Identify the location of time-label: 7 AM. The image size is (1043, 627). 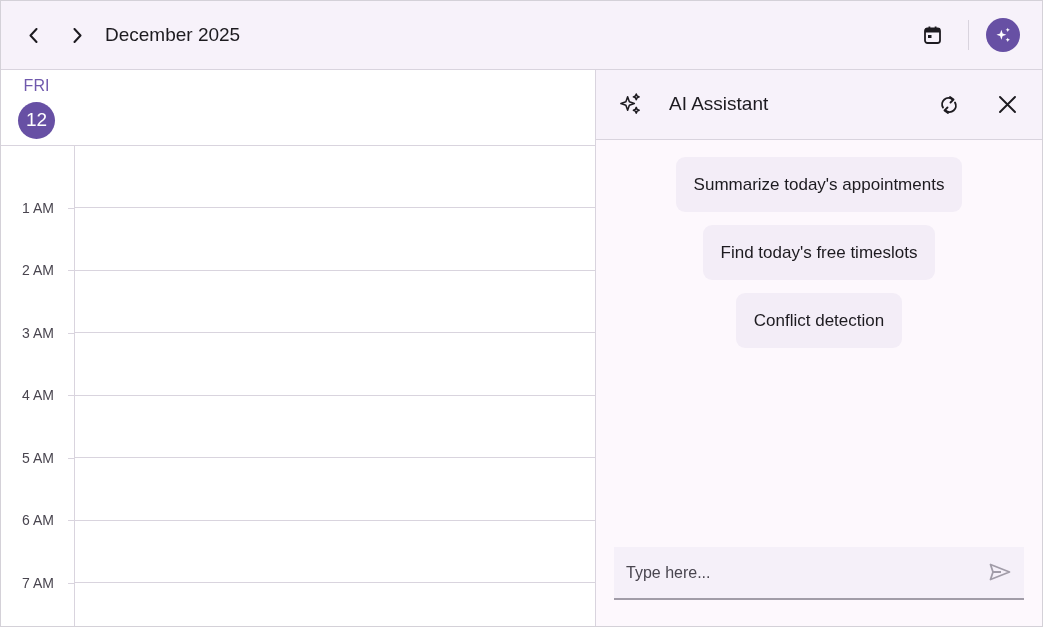
(38, 583).